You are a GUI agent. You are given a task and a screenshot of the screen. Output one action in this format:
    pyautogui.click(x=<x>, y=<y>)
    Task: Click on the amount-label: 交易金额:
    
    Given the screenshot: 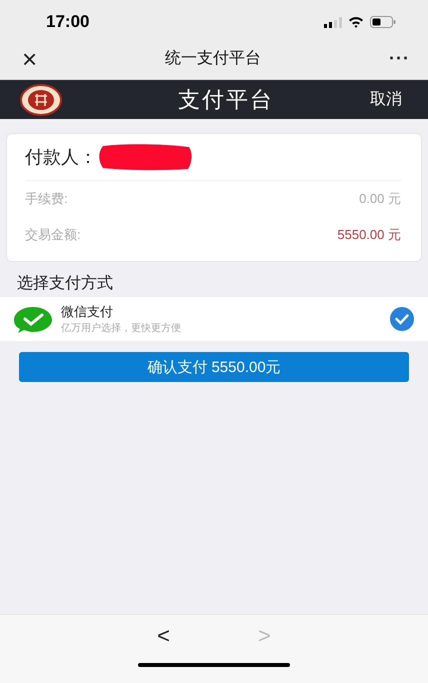 What is the action you would take?
    pyautogui.click(x=53, y=235)
    